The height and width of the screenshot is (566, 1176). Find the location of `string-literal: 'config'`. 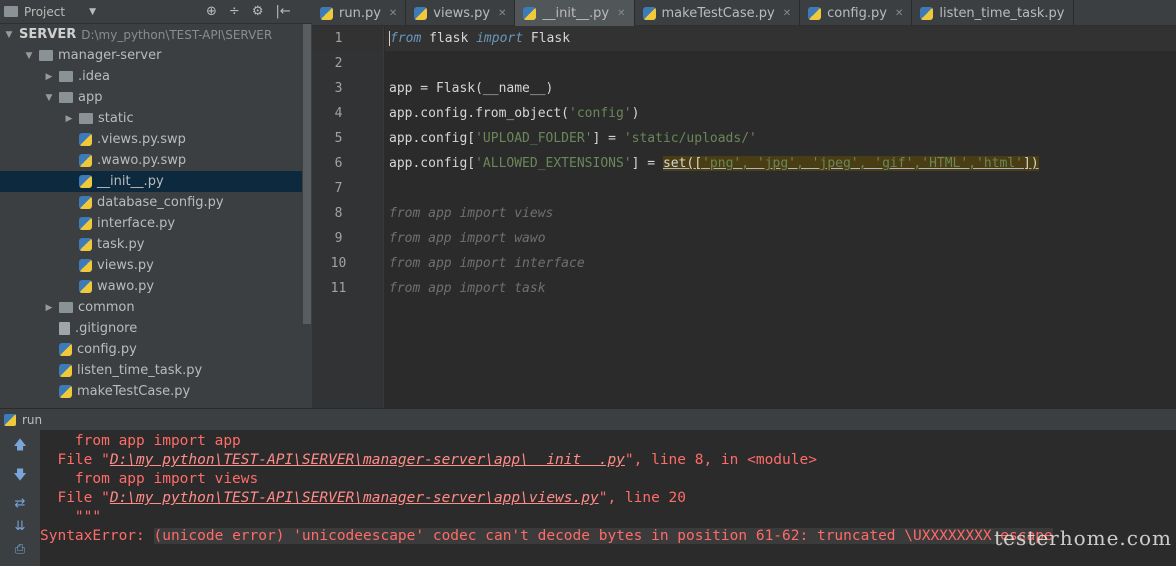

string-literal: 'config' is located at coordinates (600, 113).